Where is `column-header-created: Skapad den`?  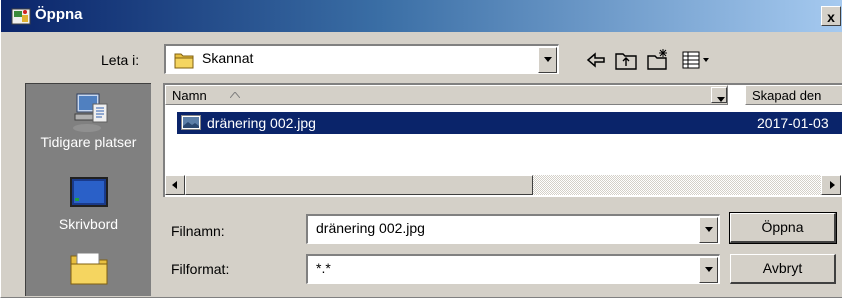
column-header-created: Skapad den is located at coordinates (793, 95).